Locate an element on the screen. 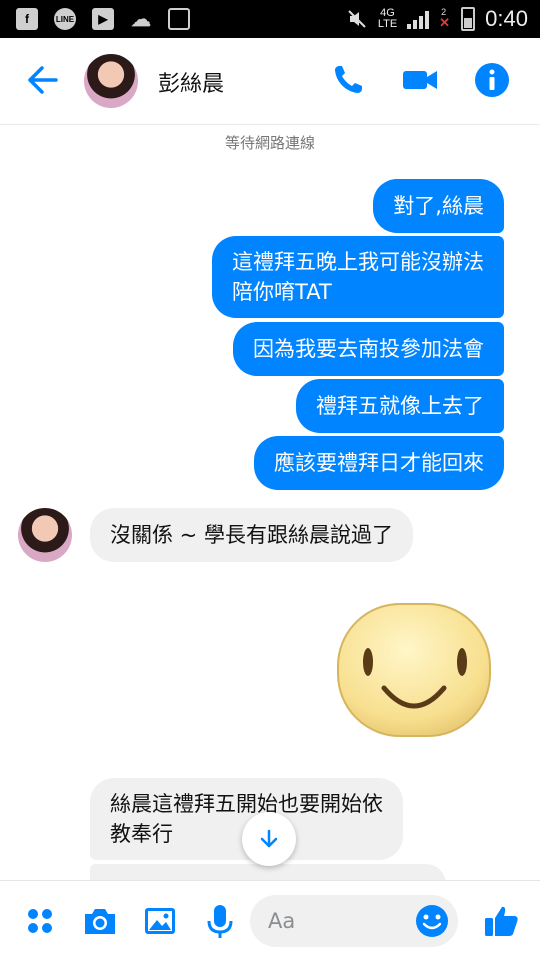 Image resolution: width=540 pixels, height=960 pixels. message-text: 沒關係 ~ 學長有跟絲晨說過了 is located at coordinates (251, 535).